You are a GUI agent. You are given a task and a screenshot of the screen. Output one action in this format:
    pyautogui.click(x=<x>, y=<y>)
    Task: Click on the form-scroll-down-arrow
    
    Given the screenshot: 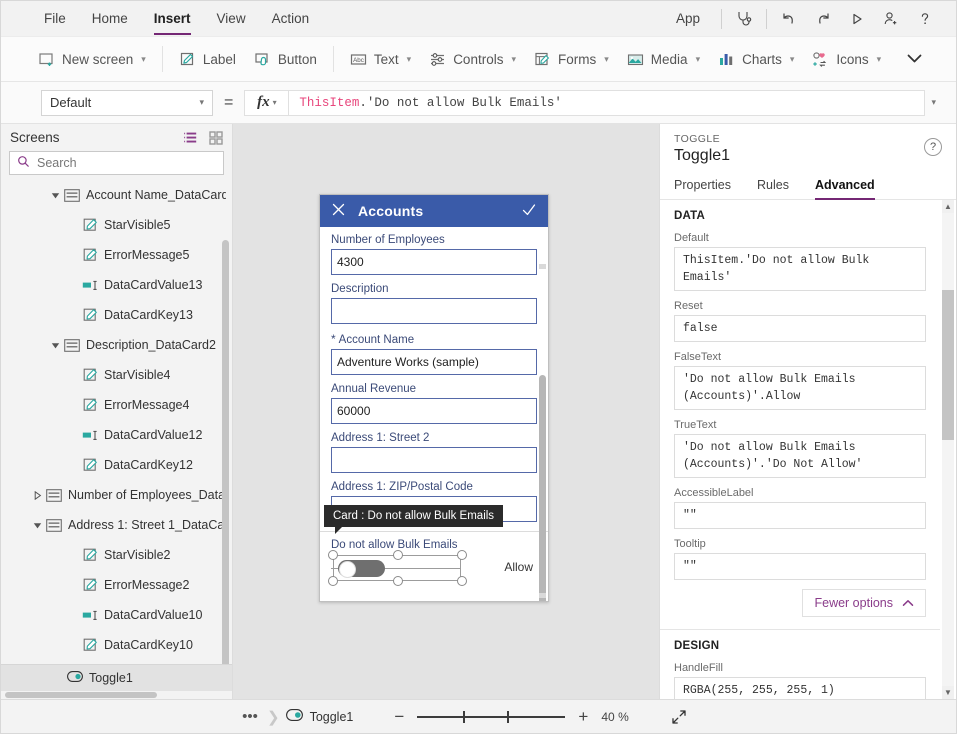 What is the action you would take?
    pyautogui.click(x=542, y=595)
    